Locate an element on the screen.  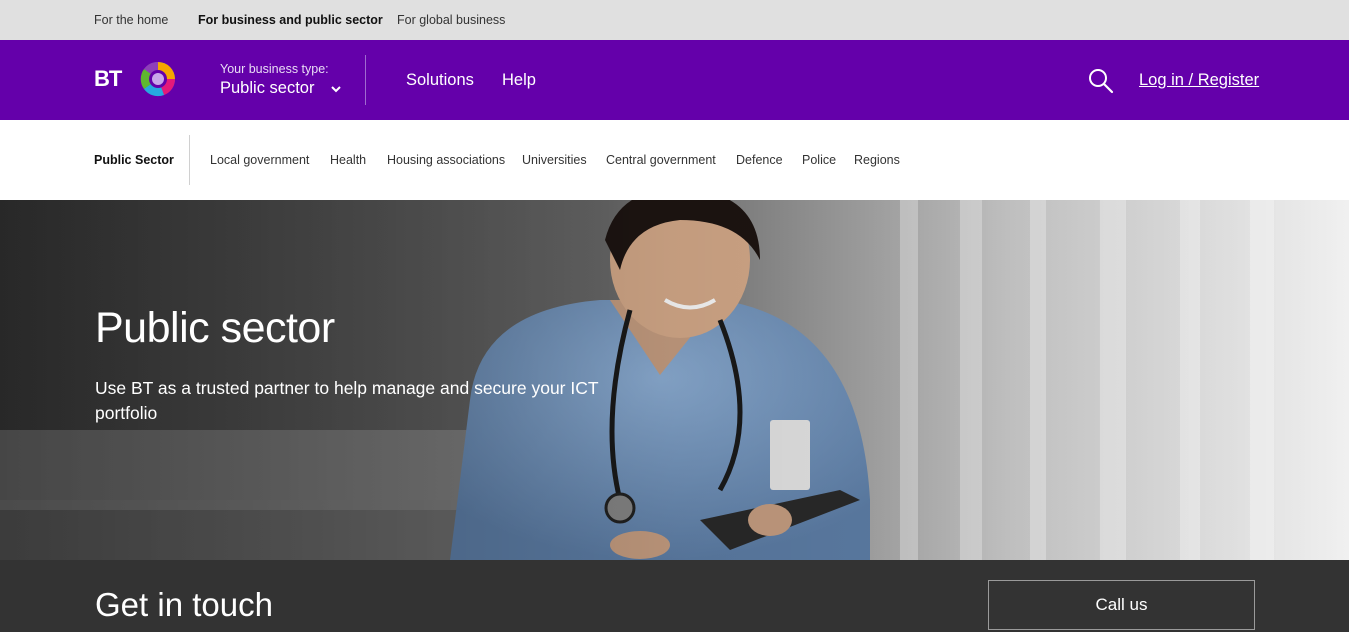
header-divider is located at coordinates (365, 80).